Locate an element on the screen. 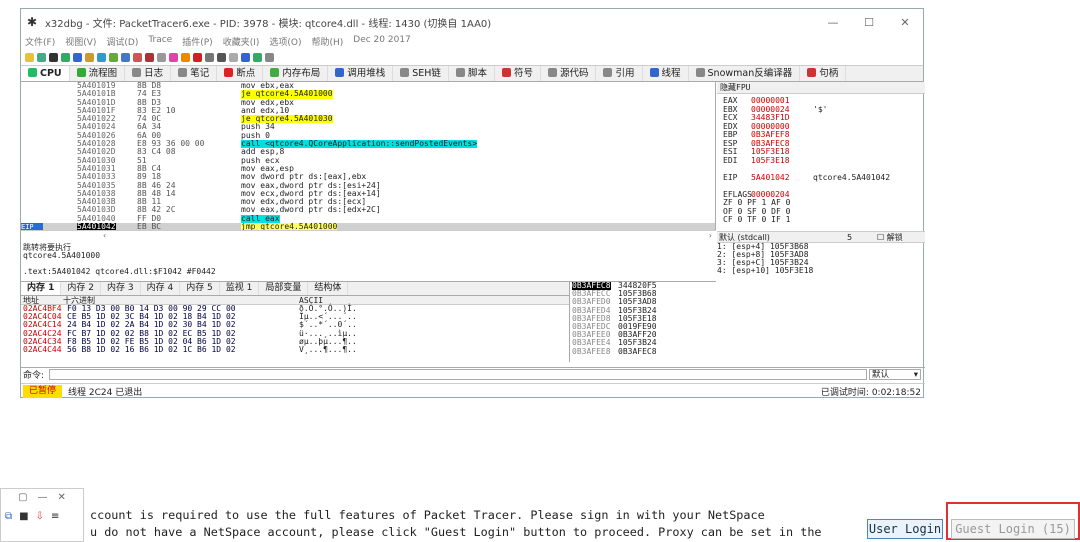 This screenshot has width=1080, height=542. register-row: EDI 105F3E18 is located at coordinates (821, 161).